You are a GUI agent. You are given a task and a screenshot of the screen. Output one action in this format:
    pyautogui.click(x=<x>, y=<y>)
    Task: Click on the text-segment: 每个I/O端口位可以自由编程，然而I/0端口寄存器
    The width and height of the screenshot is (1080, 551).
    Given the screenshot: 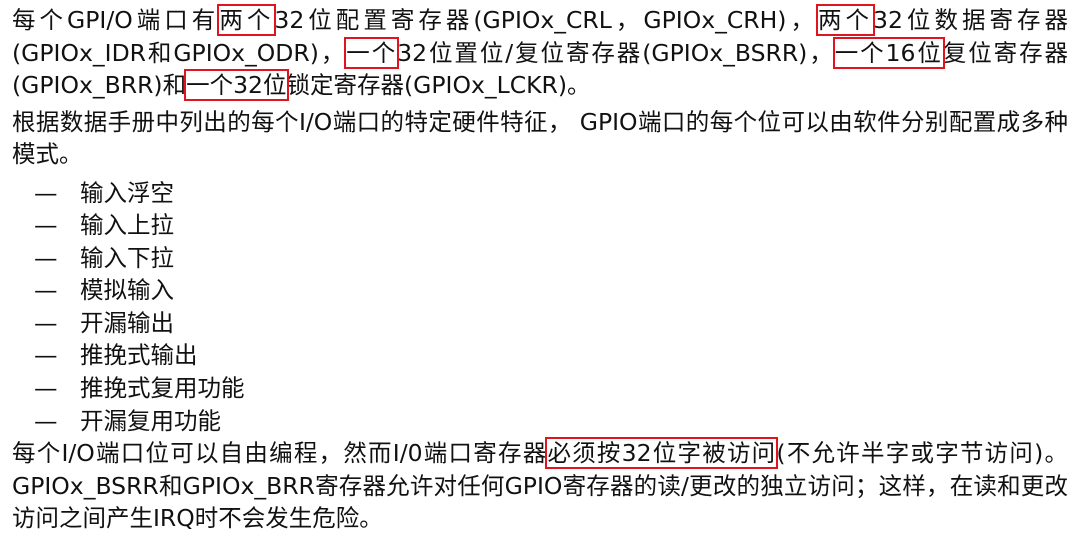 What is the action you would take?
    pyautogui.click(x=280, y=453)
    